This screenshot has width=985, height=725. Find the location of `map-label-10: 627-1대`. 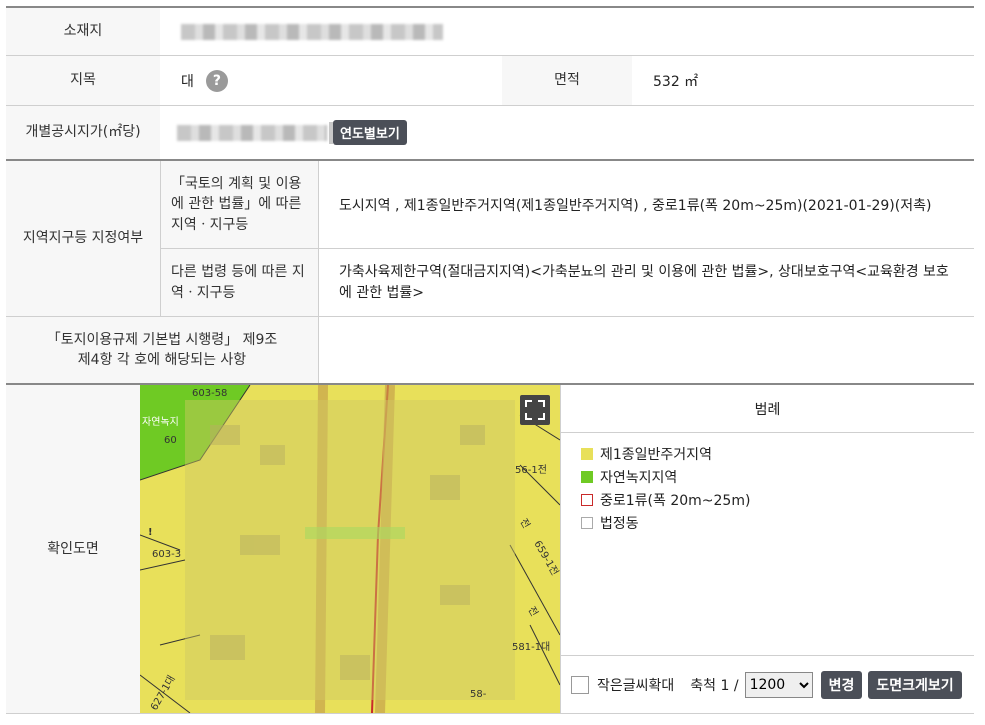

map-label-10: 627-1대 is located at coordinates (163, 692).